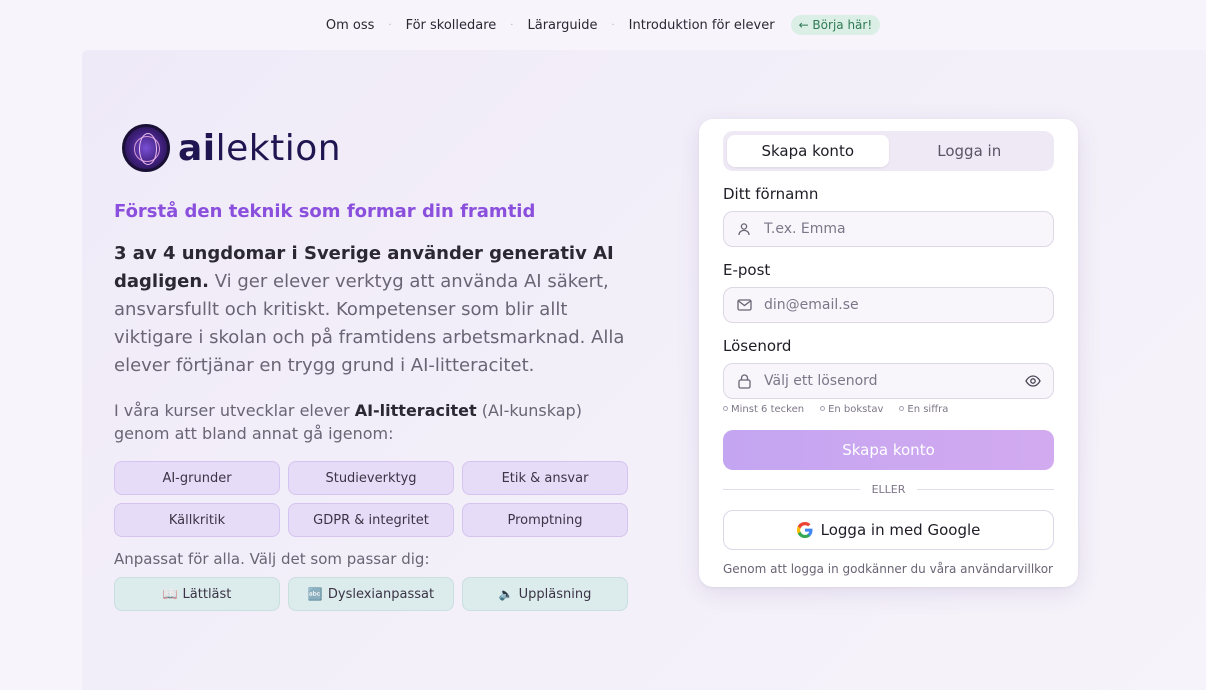  What do you see at coordinates (170, 594) in the screenshot?
I see `book-icon: 📖` at bounding box center [170, 594].